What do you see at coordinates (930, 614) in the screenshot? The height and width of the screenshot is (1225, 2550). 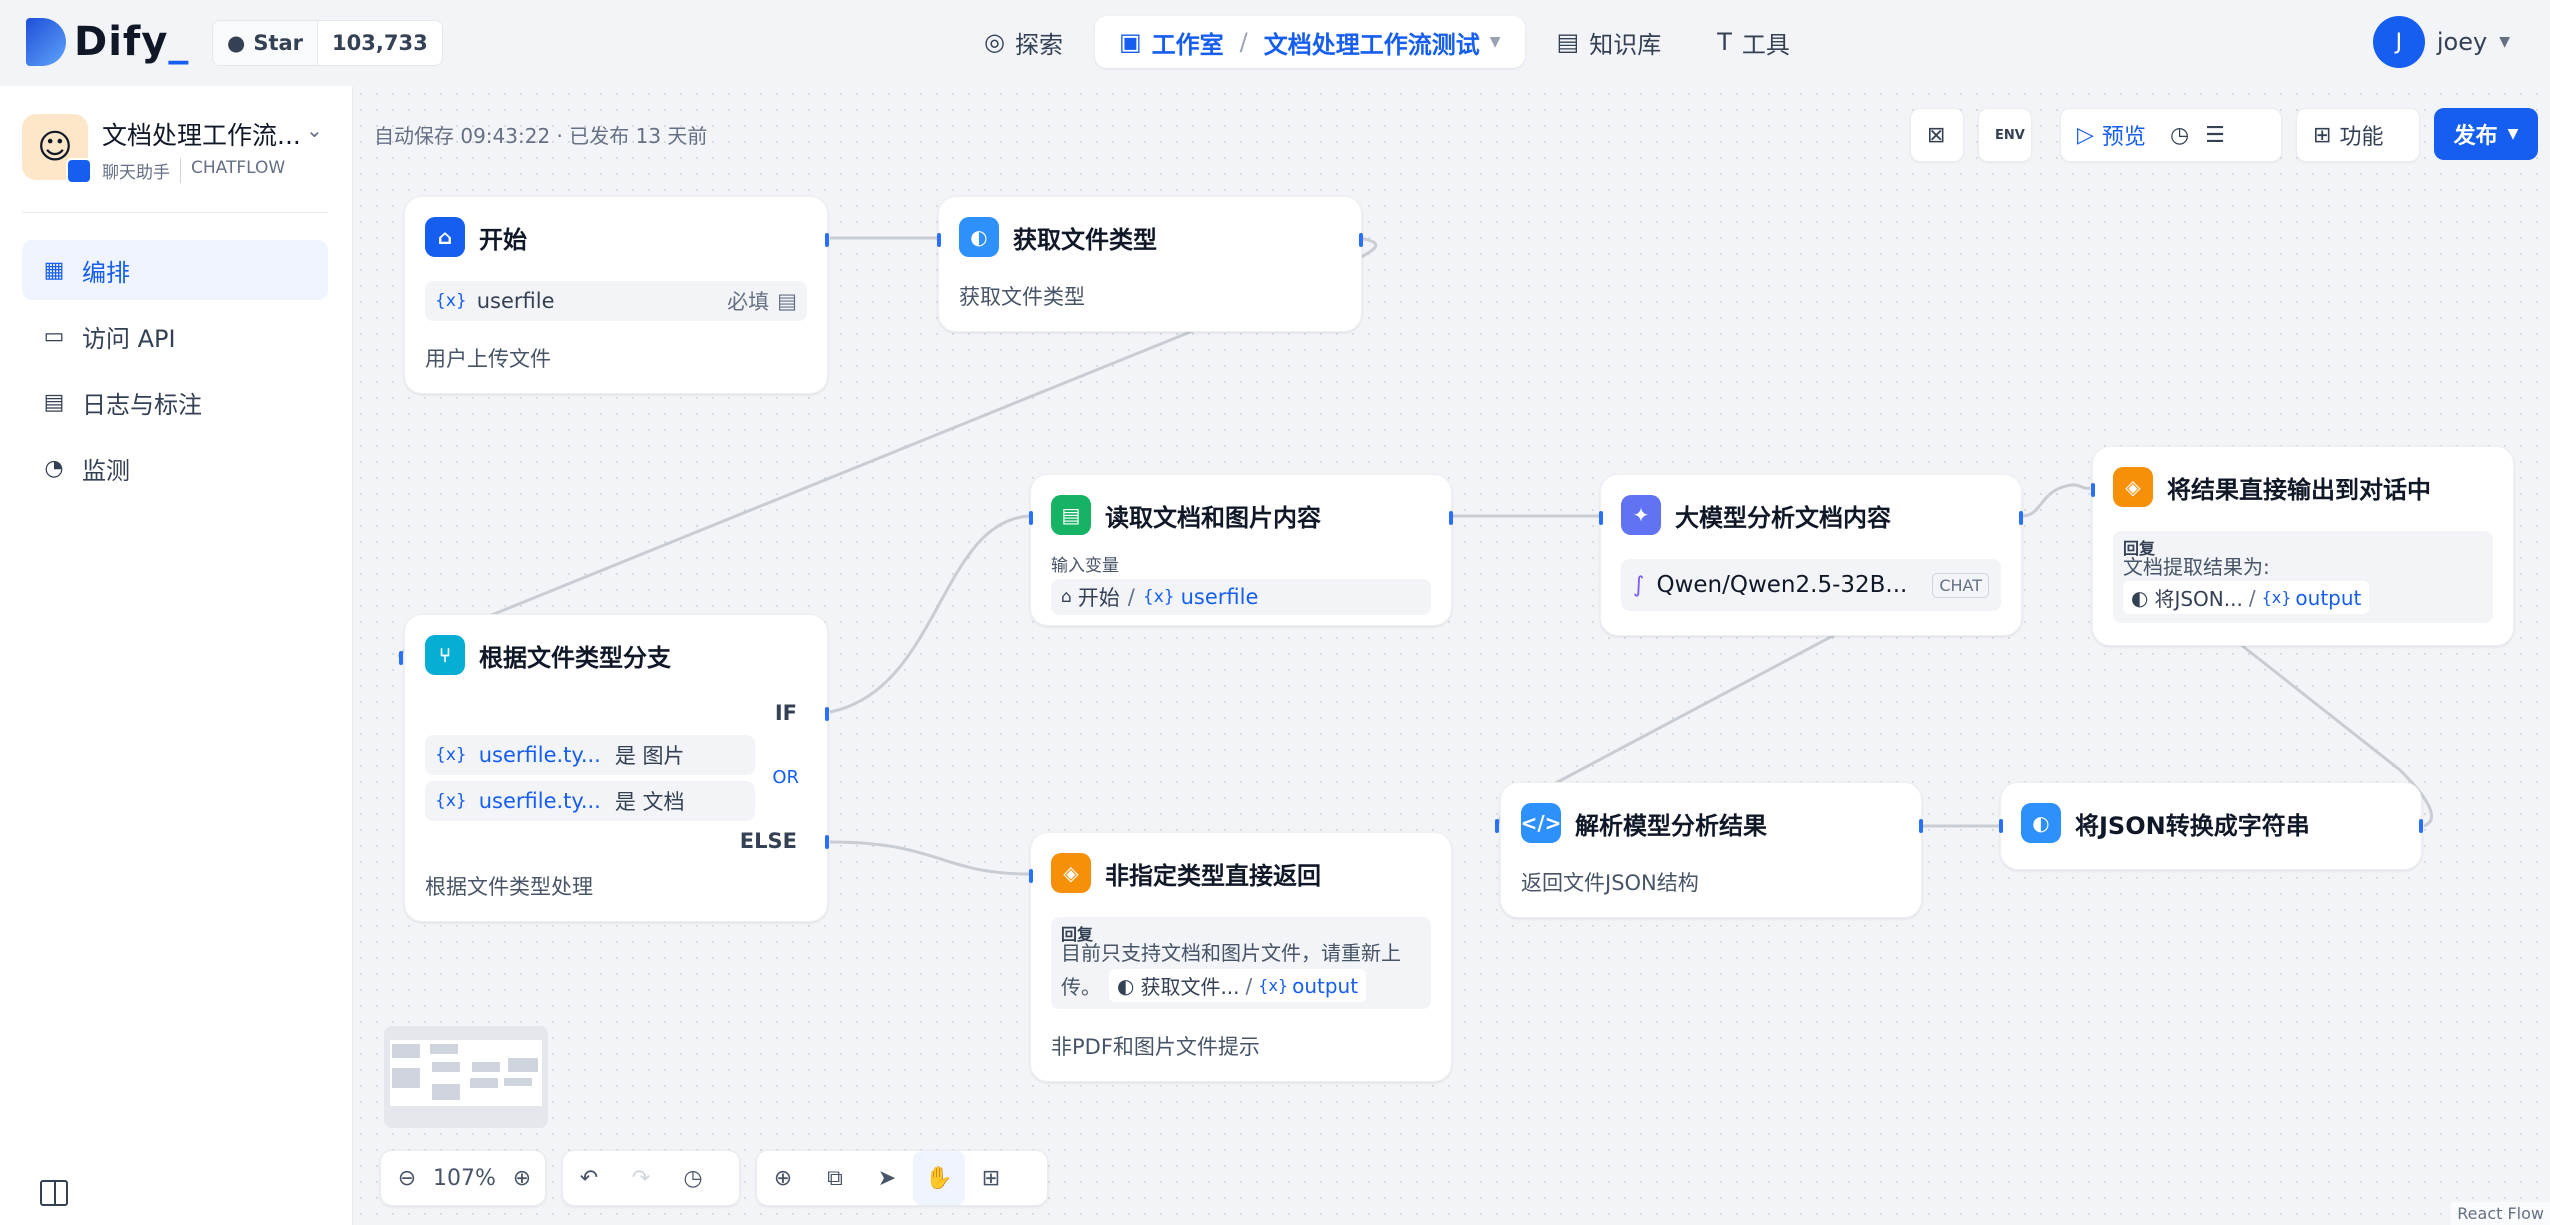 I see `edge-if-read` at bounding box center [930, 614].